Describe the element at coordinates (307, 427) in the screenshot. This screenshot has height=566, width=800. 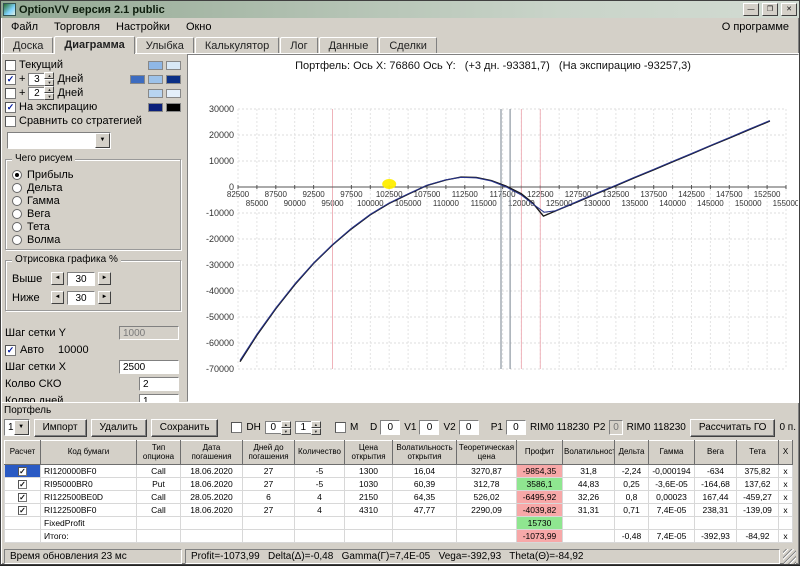
I see `dh-stepper-2: 1 ▲ ▼` at that location.